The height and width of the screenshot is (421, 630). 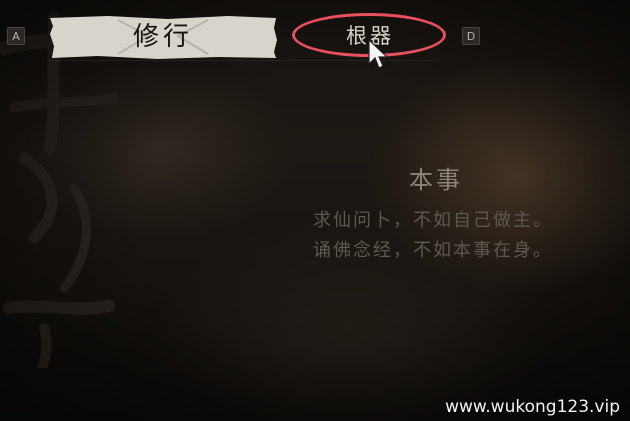 I want to click on prev-tab-key-hint: A, so click(x=16, y=36).